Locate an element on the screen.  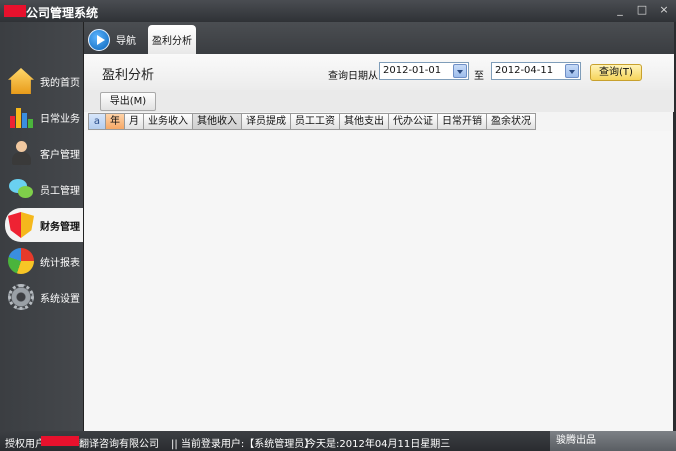
column-header-month: 月 is located at coordinates (134, 121).